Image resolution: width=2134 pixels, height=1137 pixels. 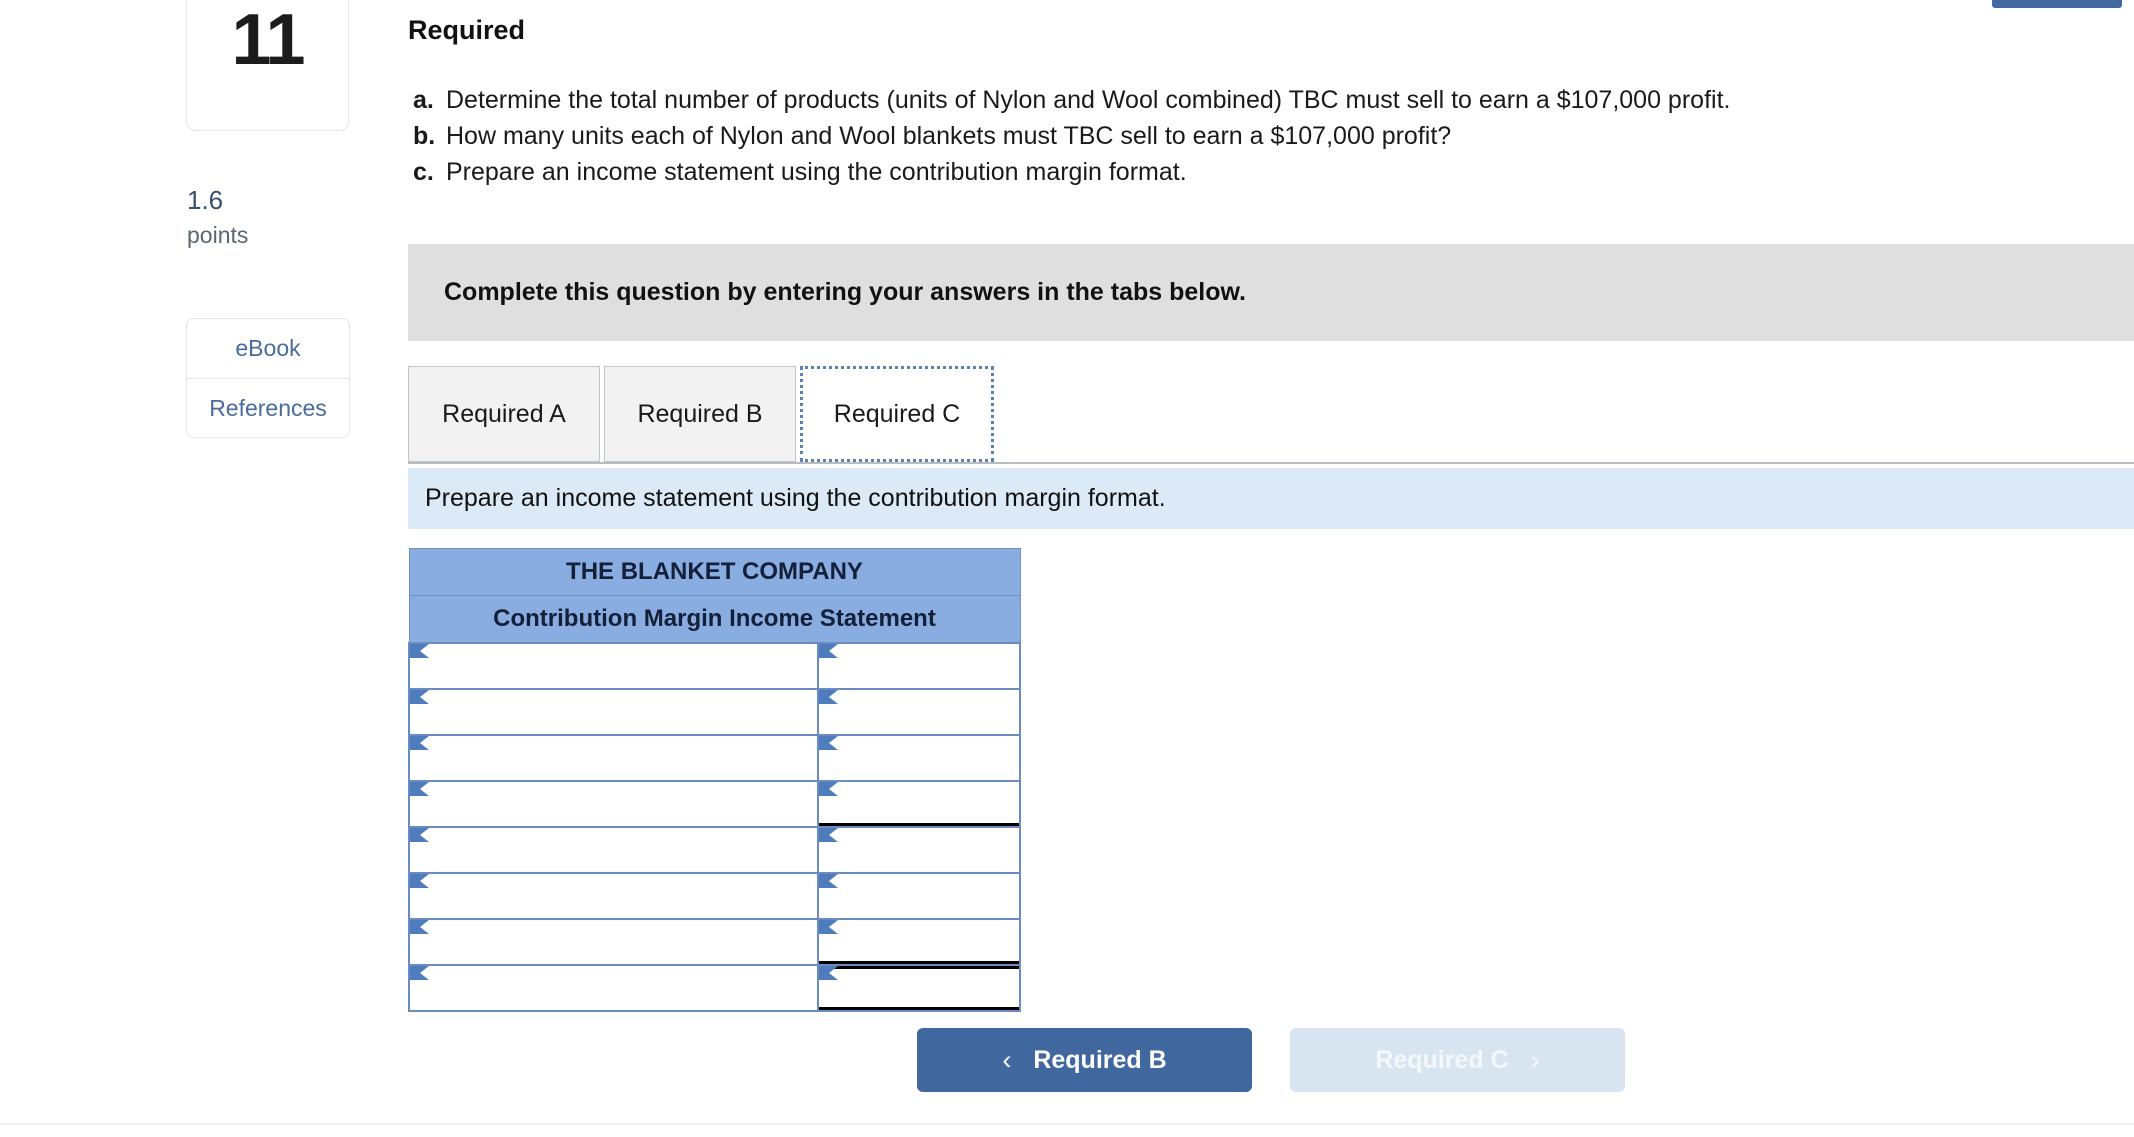 I want to click on worksheet-statement-subtitle: Contribution Margin Income Statement, so click(x=714, y=619).